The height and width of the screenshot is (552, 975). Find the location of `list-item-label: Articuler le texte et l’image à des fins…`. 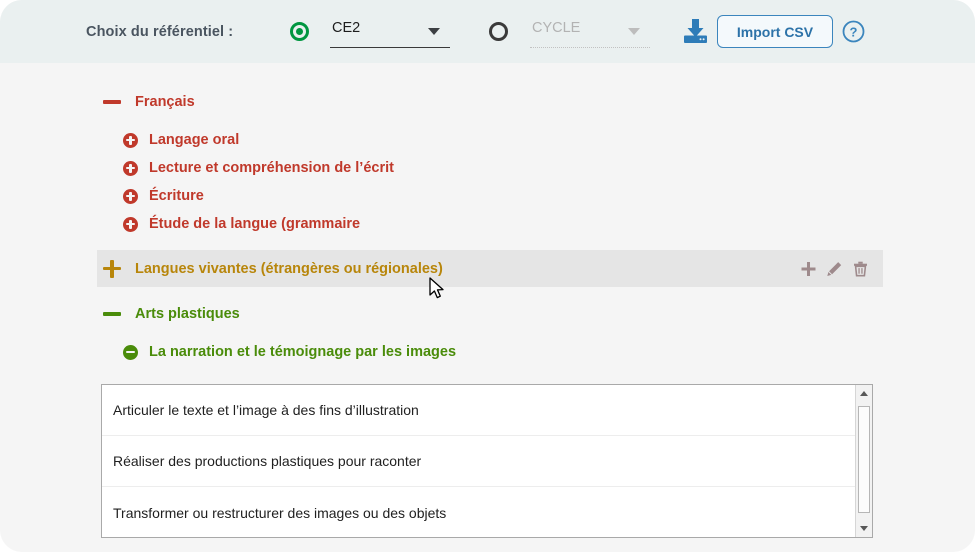

list-item-label: Articuler le texte et l’image à des fins… is located at coordinates (266, 410).